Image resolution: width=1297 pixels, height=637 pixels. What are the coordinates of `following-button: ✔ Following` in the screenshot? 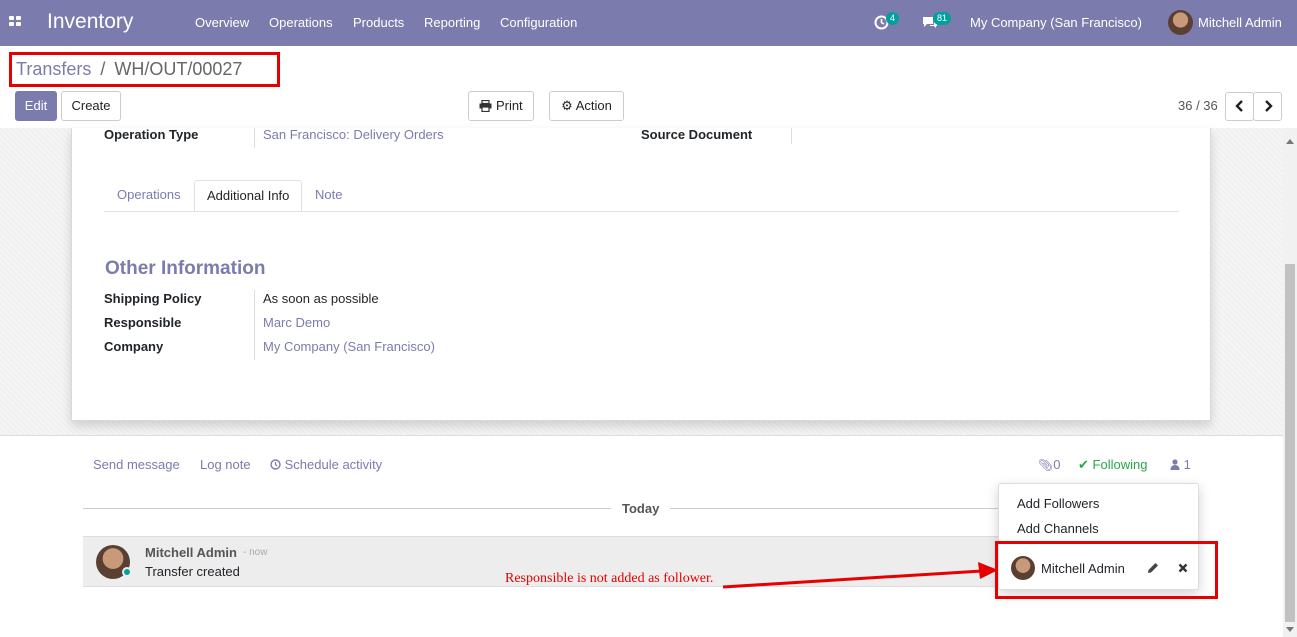 It's located at (1112, 465).